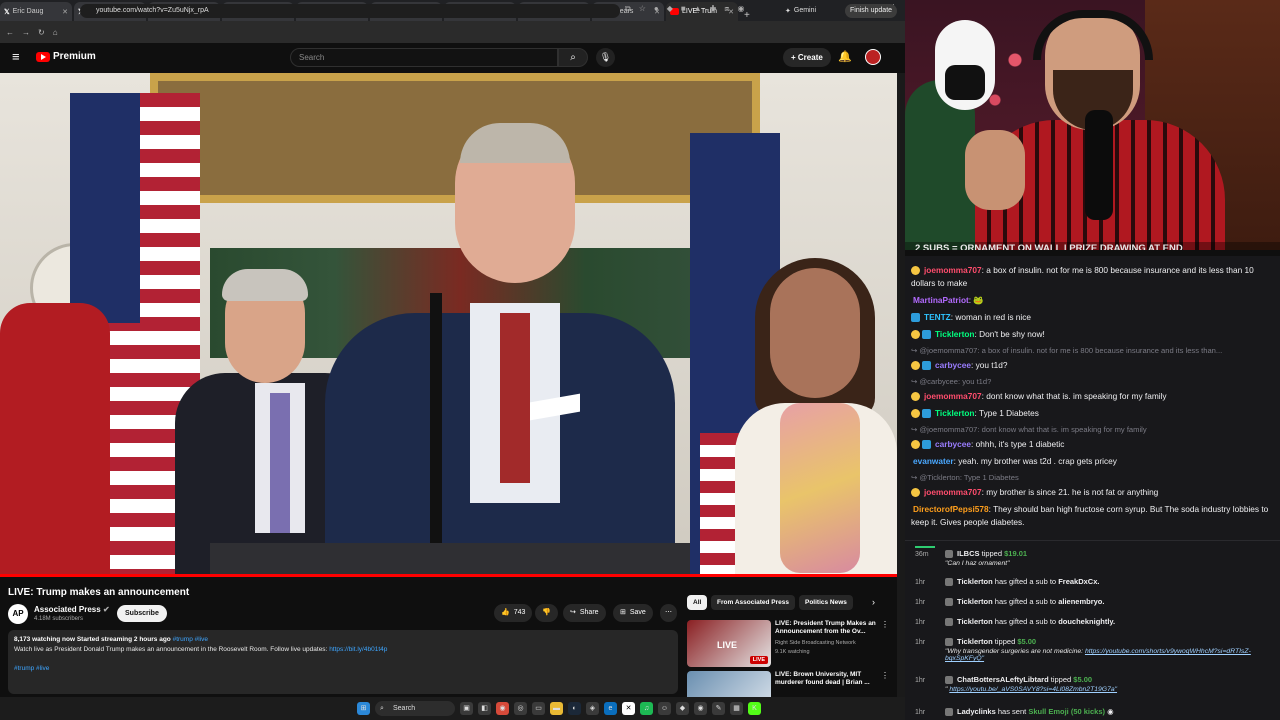 Image resolution: width=1280 pixels, height=720 pixels. What do you see at coordinates (424, 57) in the screenshot?
I see `search-input: Search` at bounding box center [424, 57].